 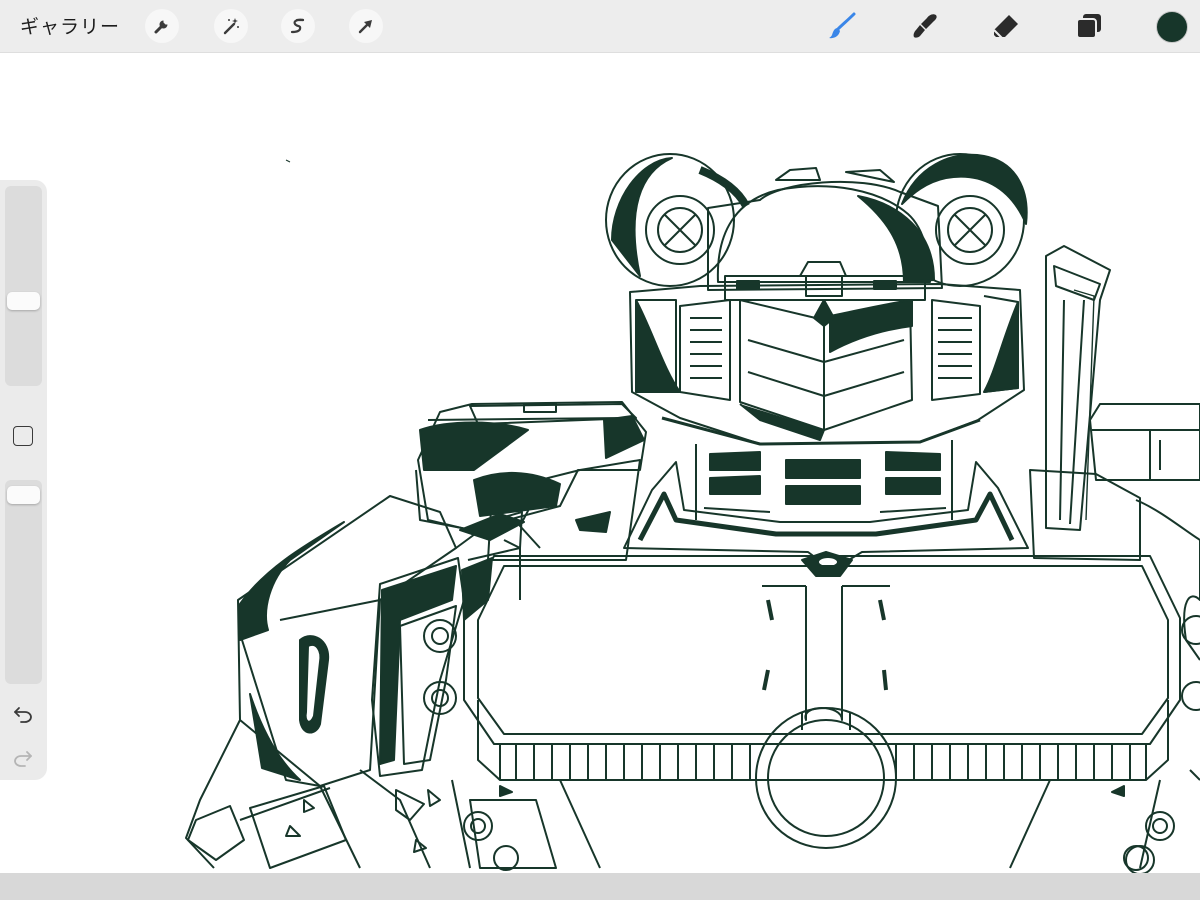 I want to click on selection-icon, so click(x=297, y=26).